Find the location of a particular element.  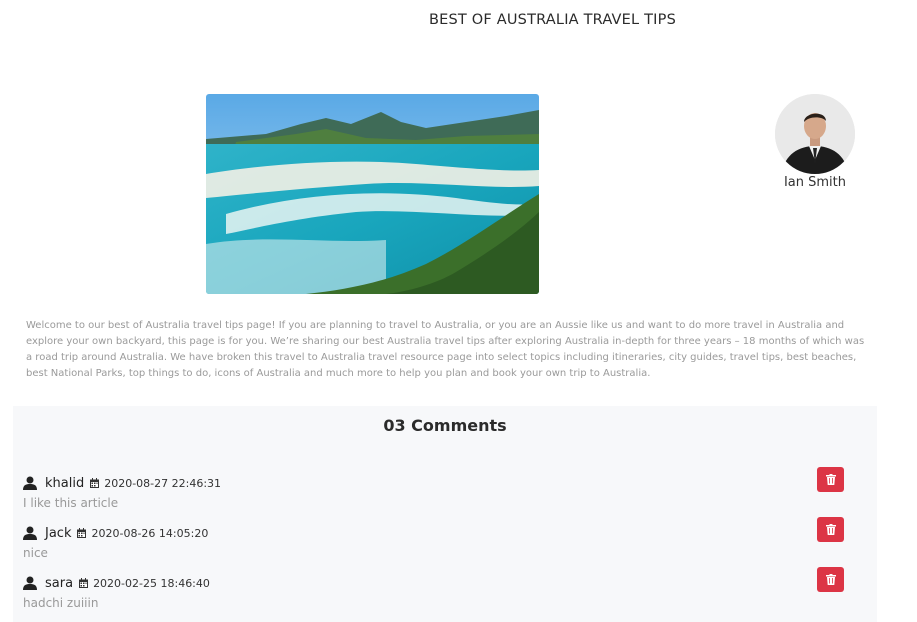

comment-date: 2020-02-25 18:46:40 is located at coordinates (151, 583).